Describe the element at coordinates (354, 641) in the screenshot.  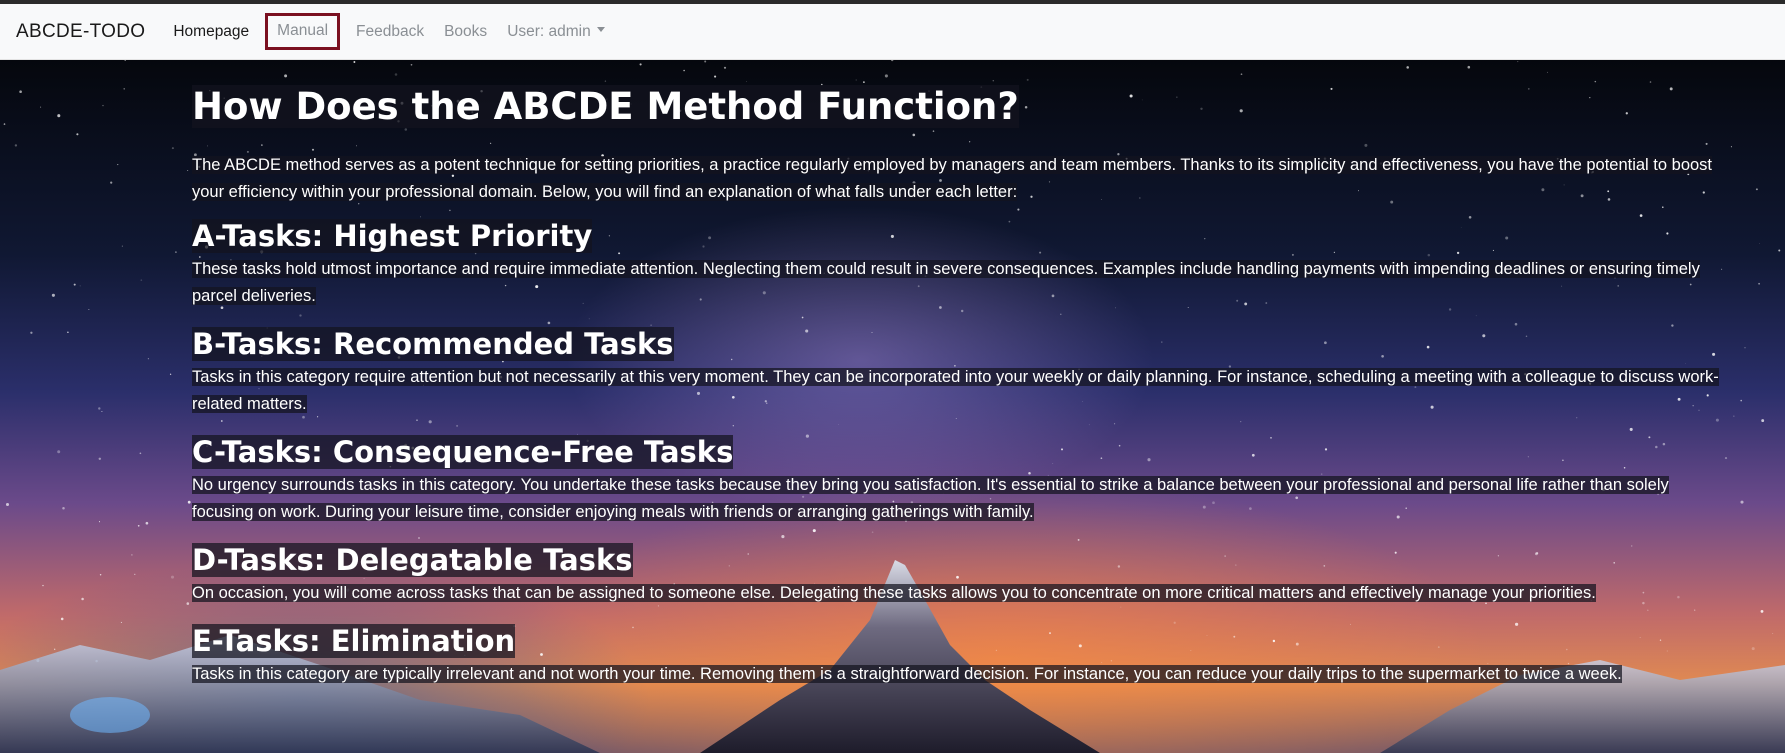
I see `section-heading-text: E-Tasks: Elimination` at that location.